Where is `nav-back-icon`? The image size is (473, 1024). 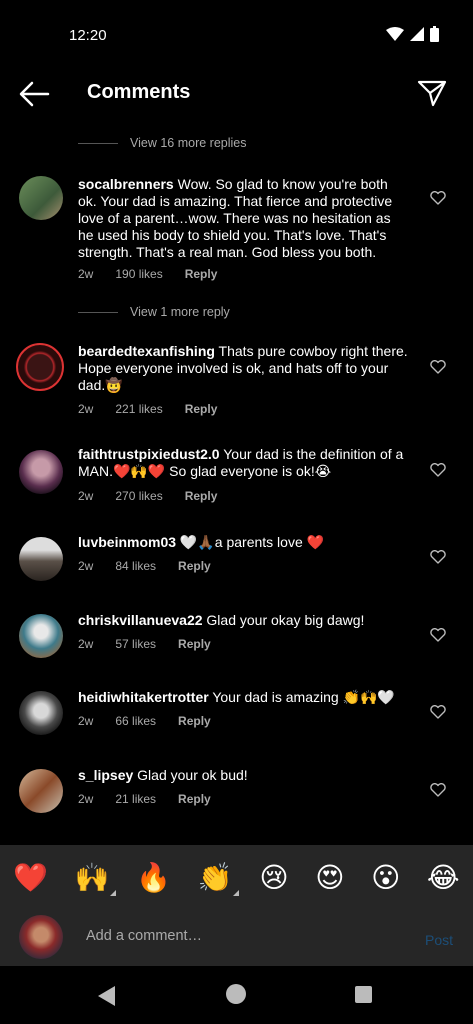
nav-back-icon is located at coordinates (107, 996).